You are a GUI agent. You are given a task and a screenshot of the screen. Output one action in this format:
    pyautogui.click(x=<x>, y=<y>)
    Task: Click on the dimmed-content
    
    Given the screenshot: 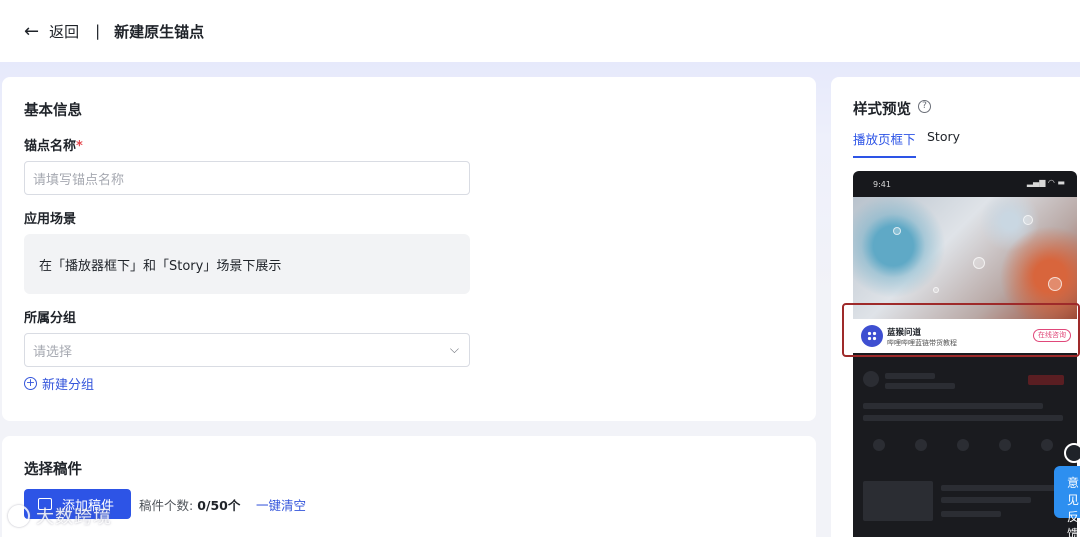 What is the action you would take?
    pyautogui.click(x=965, y=445)
    